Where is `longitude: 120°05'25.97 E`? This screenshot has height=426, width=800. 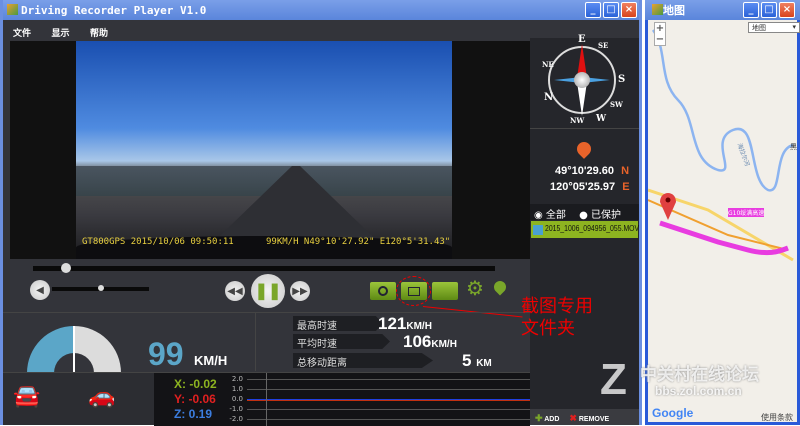
longitude: 120°05'25.97 E is located at coordinates (590, 187).